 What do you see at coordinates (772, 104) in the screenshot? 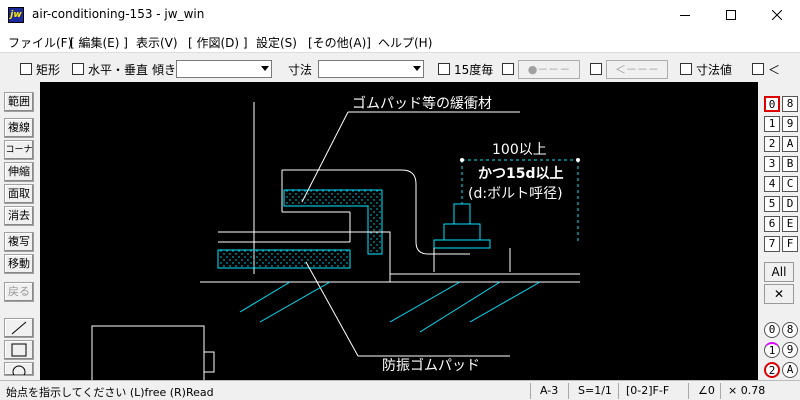
I see `layer-group-0: 0` at bounding box center [772, 104].